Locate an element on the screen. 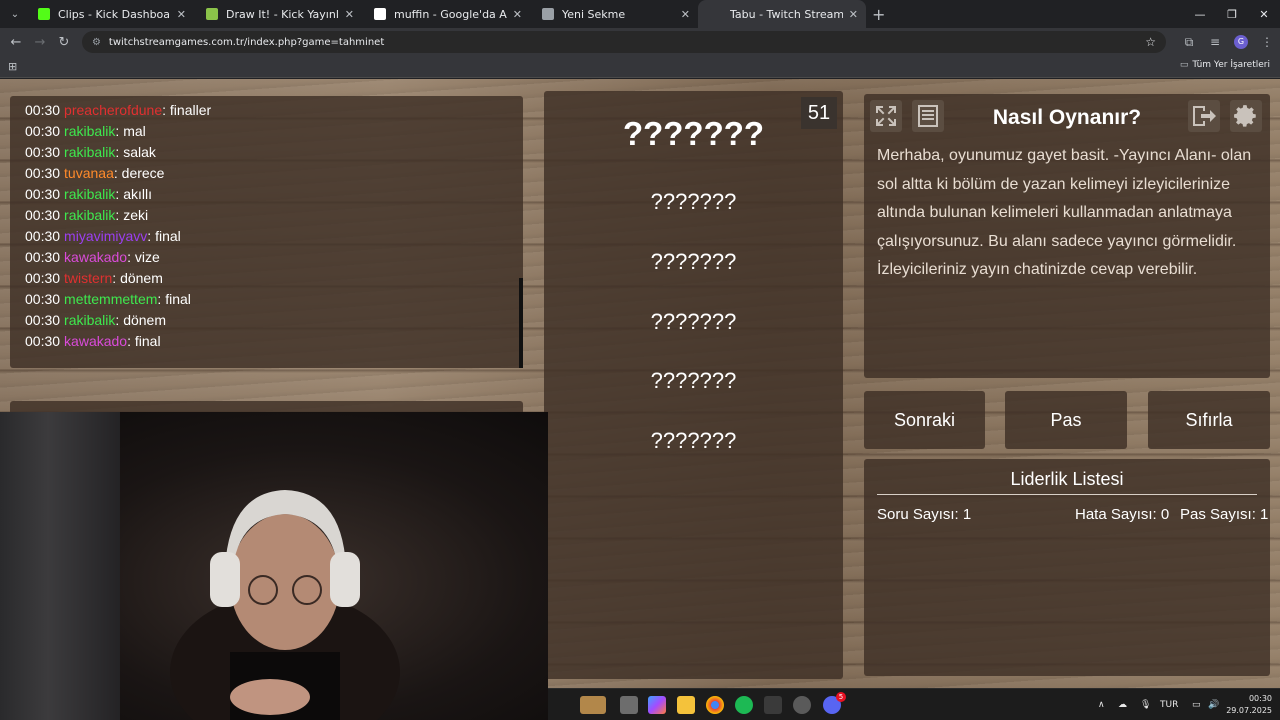 The height and width of the screenshot is (720, 1280). browser-menu-icon: ⋮ is located at coordinates (1267, 42).